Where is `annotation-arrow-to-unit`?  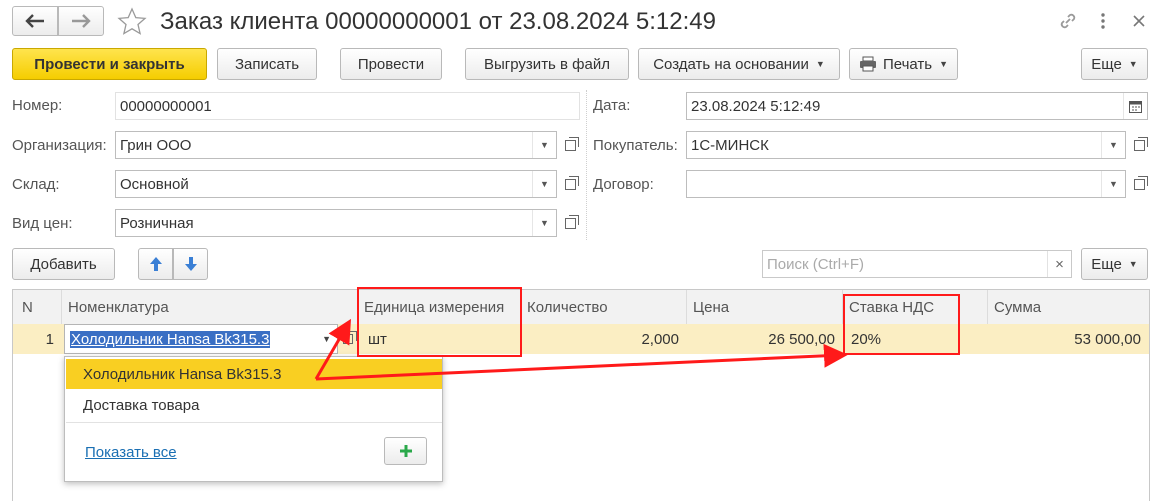
annotation-arrow-to-unit is located at coordinates (333, 349).